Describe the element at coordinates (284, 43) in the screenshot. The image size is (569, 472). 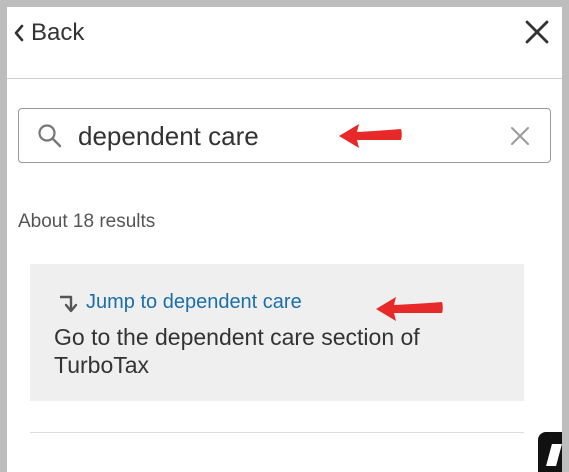
I see `panel-header: Back` at that location.